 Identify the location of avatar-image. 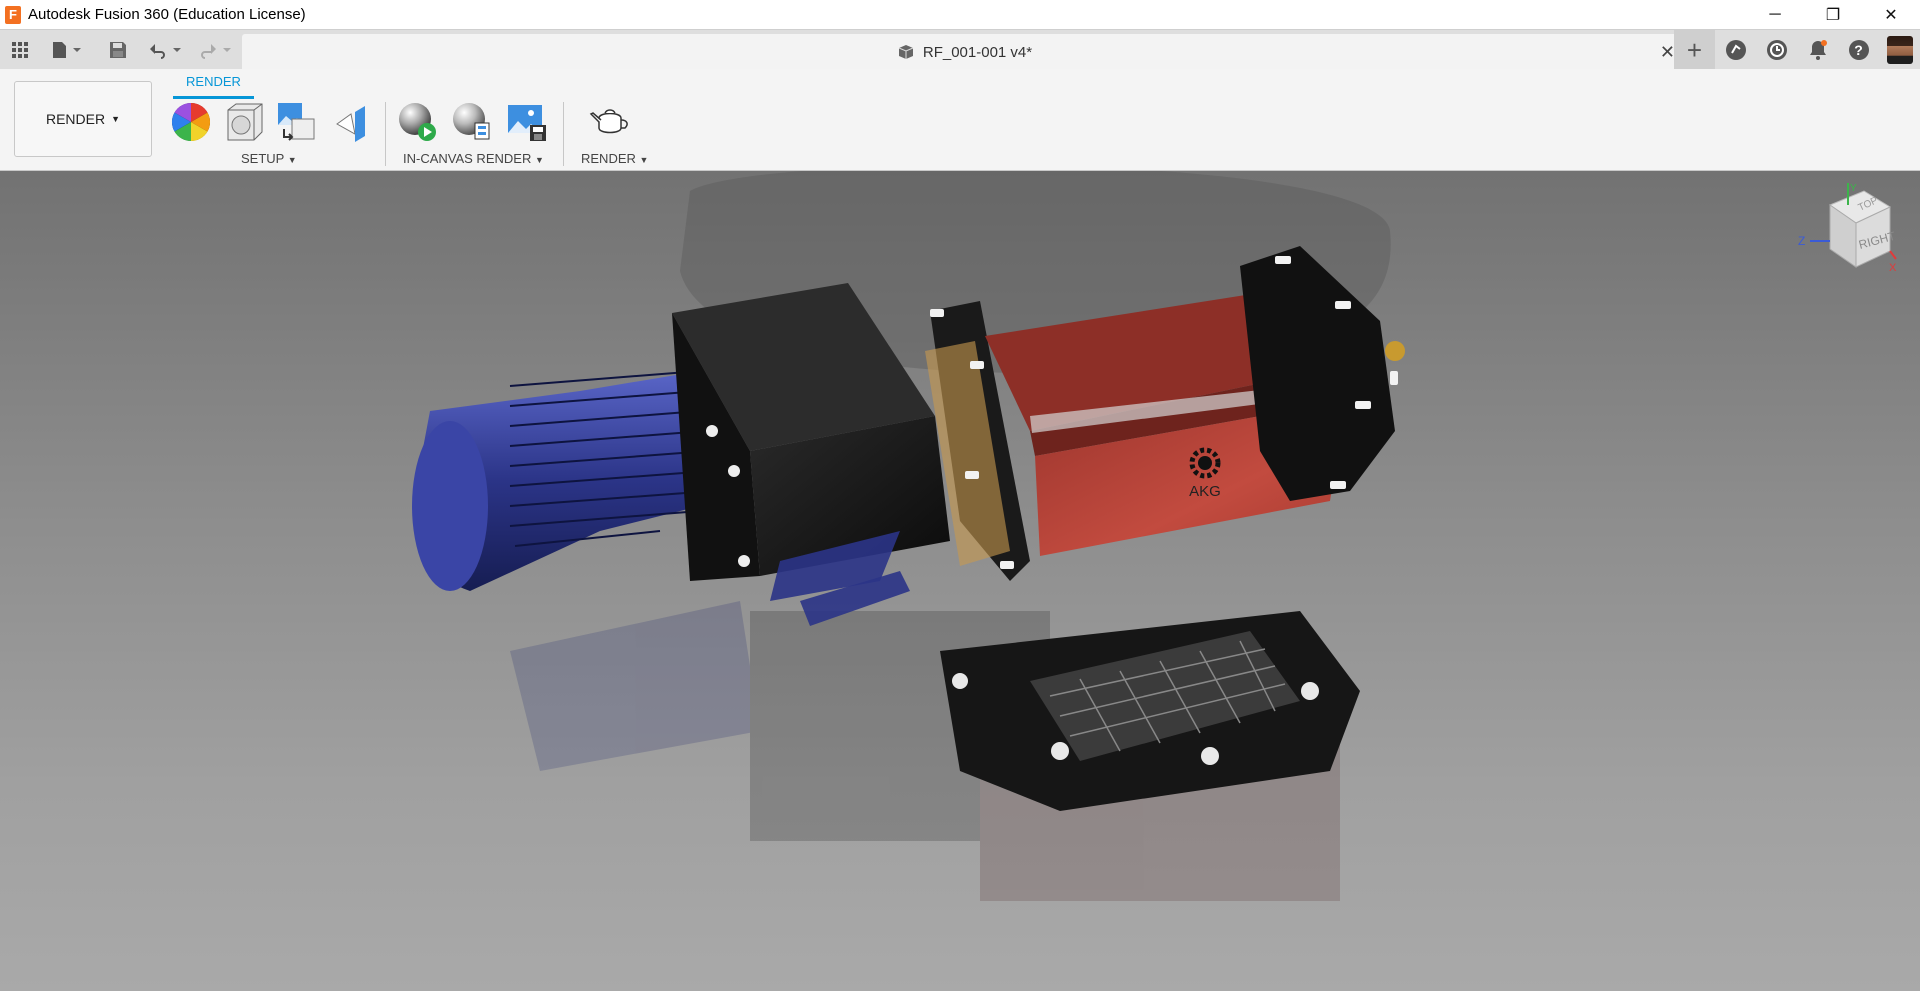
(1899, 50).